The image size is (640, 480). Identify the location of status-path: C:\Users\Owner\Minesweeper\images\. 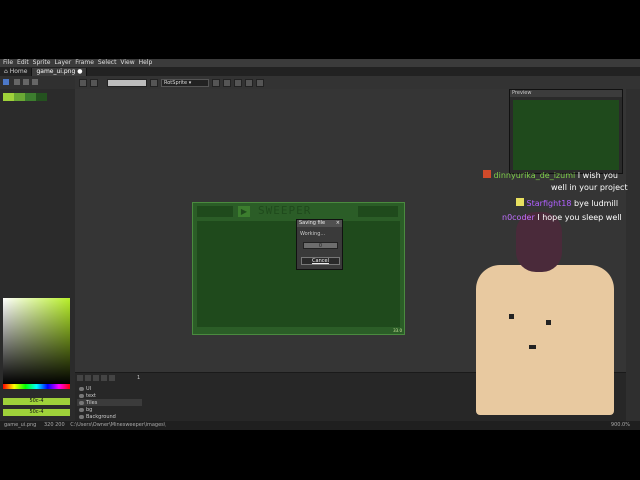
(118, 425).